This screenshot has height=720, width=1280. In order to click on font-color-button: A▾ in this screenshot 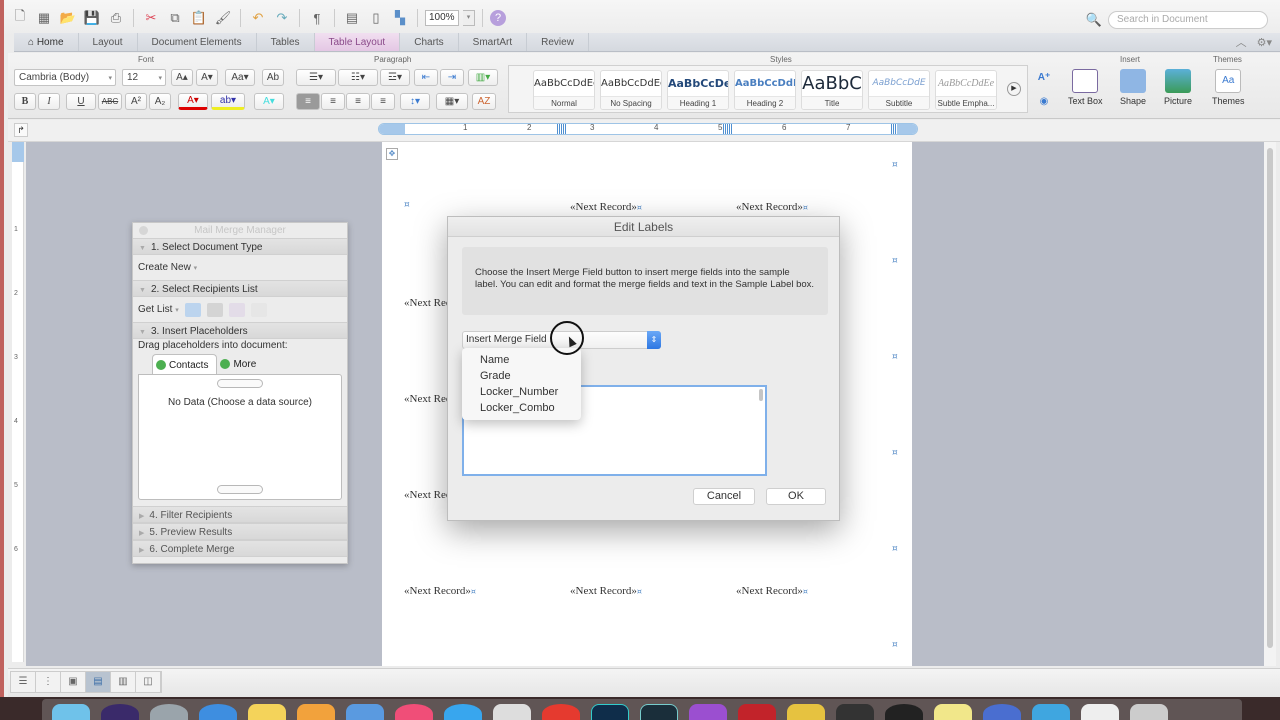, I will do `click(193, 101)`.